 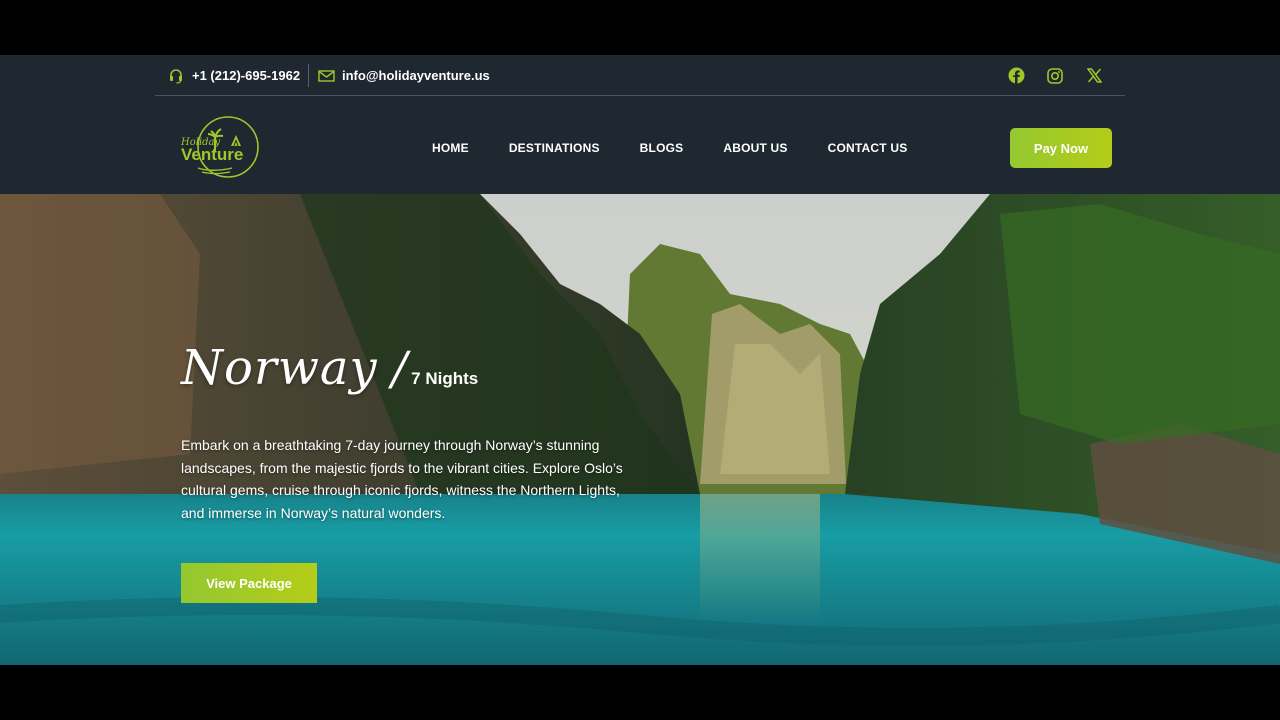 What do you see at coordinates (1061, 148) in the screenshot?
I see `pay-now-button: Pay Now` at bounding box center [1061, 148].